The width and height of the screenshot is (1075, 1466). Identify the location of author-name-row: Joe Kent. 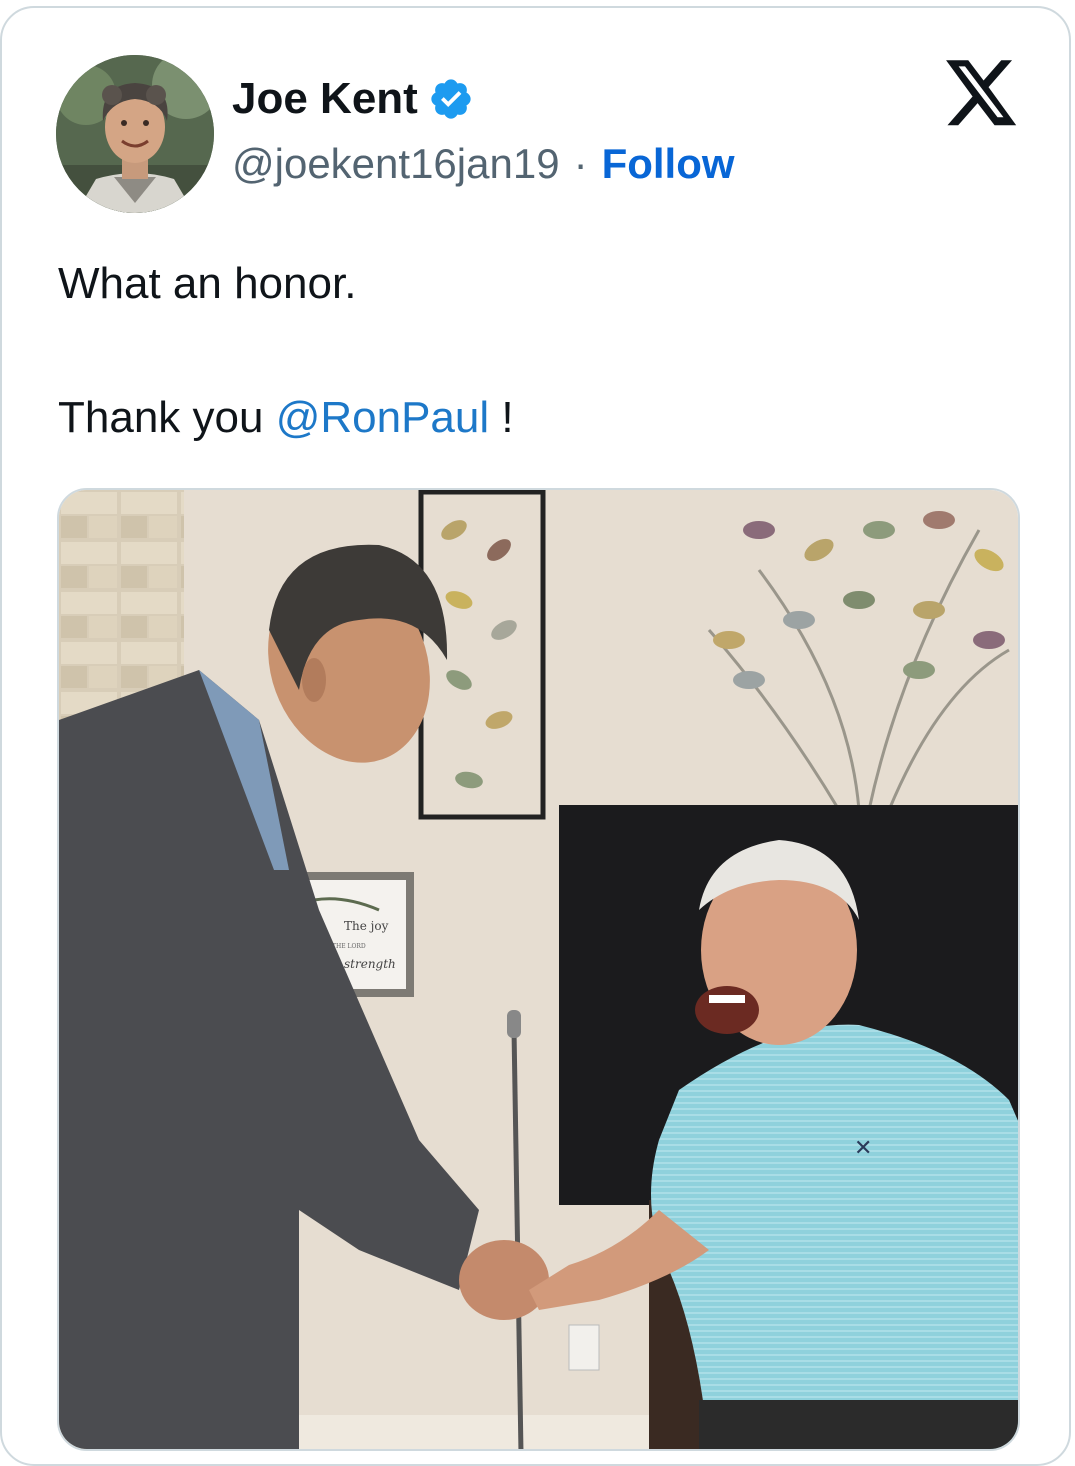
(353, 99).